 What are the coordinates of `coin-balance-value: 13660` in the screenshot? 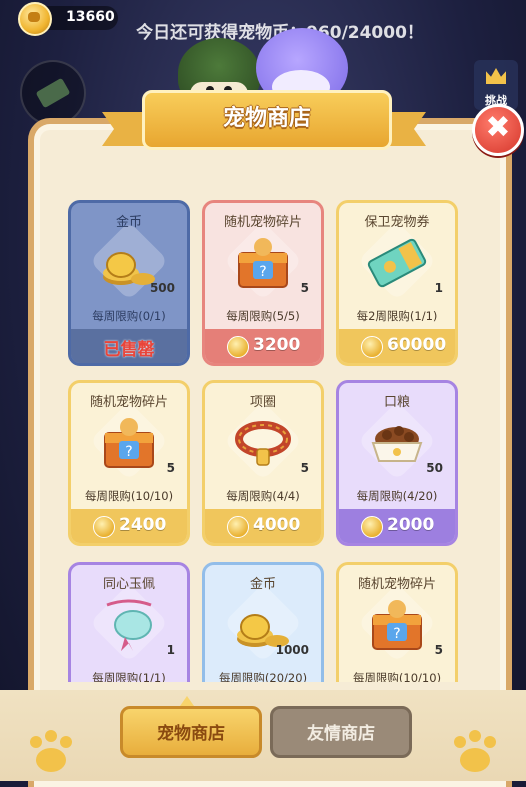 It's located at (90, 17).